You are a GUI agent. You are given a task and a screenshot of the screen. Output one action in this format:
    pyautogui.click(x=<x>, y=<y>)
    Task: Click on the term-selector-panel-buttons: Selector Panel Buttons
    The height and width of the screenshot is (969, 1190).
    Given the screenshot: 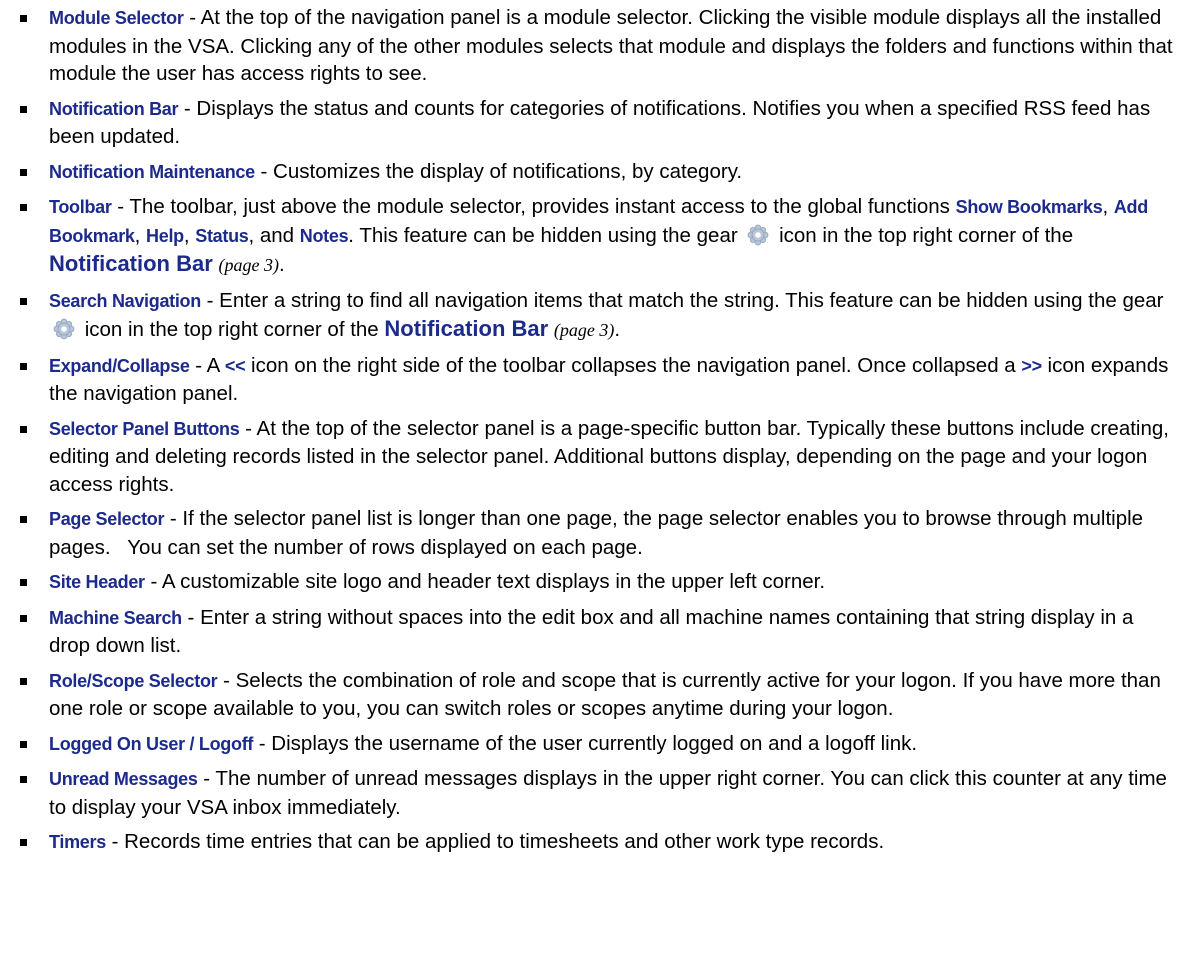 What is the action you would take?
    pyautogui.click(x=144, y=428)
    